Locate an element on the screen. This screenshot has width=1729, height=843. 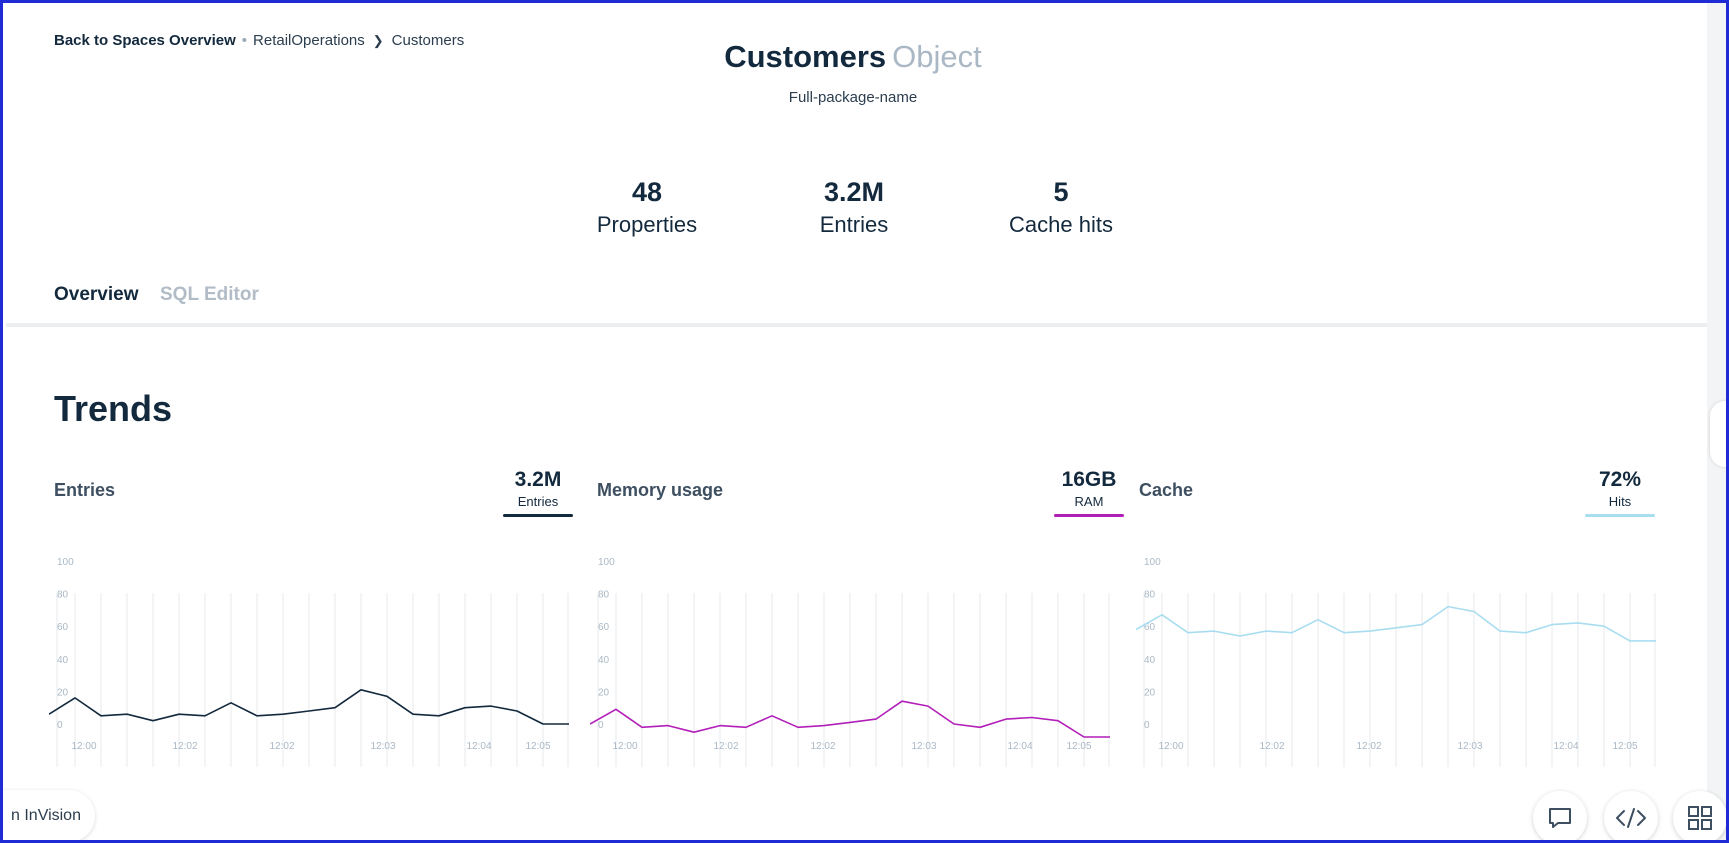
code-button is located at coordinates (1631, 815).